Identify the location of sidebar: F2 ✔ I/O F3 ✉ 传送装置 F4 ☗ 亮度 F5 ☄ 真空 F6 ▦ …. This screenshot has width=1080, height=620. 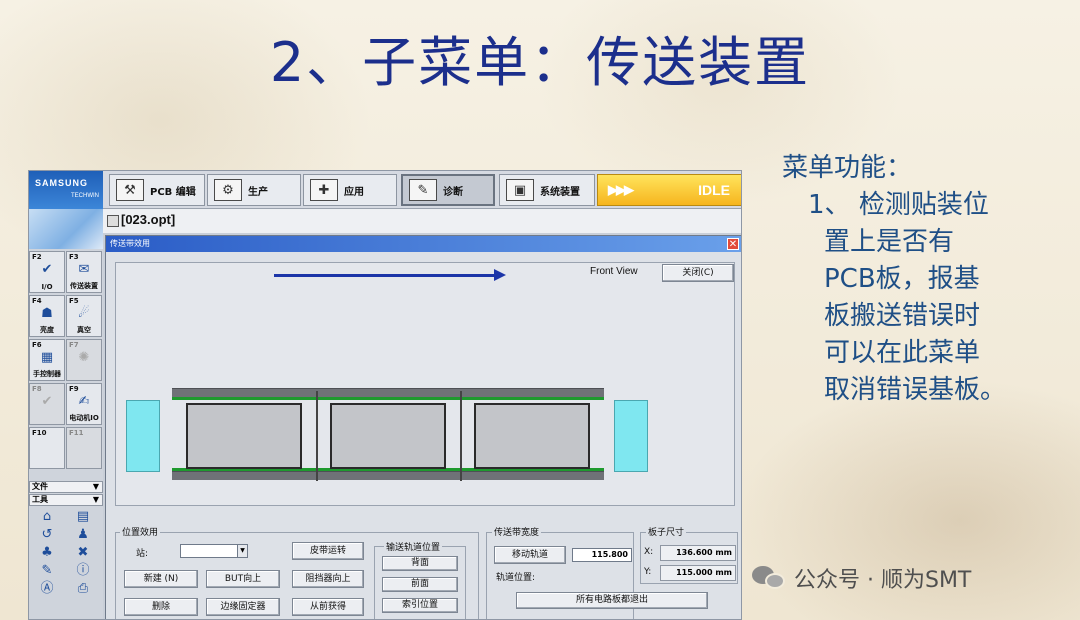
(66, 414).